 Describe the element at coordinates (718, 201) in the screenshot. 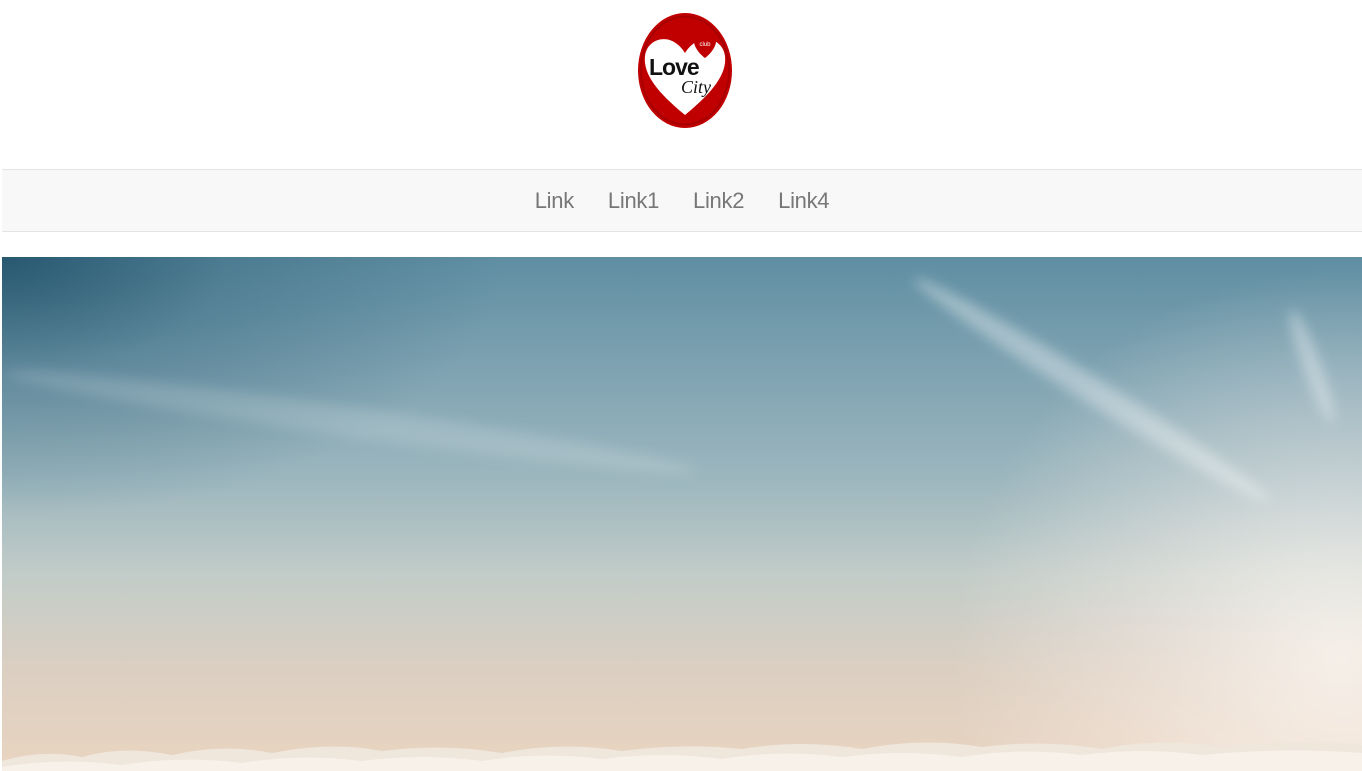

I see `nav-link-link2: Link2` at that location.